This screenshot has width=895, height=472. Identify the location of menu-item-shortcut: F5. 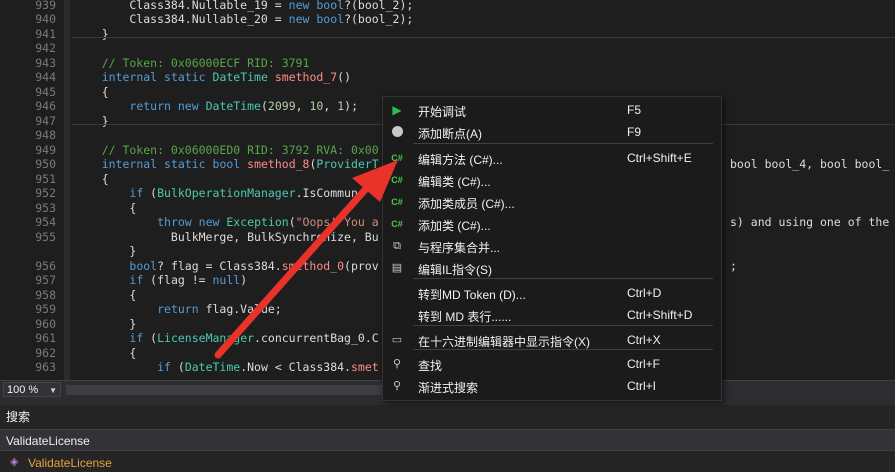
(634, 110).